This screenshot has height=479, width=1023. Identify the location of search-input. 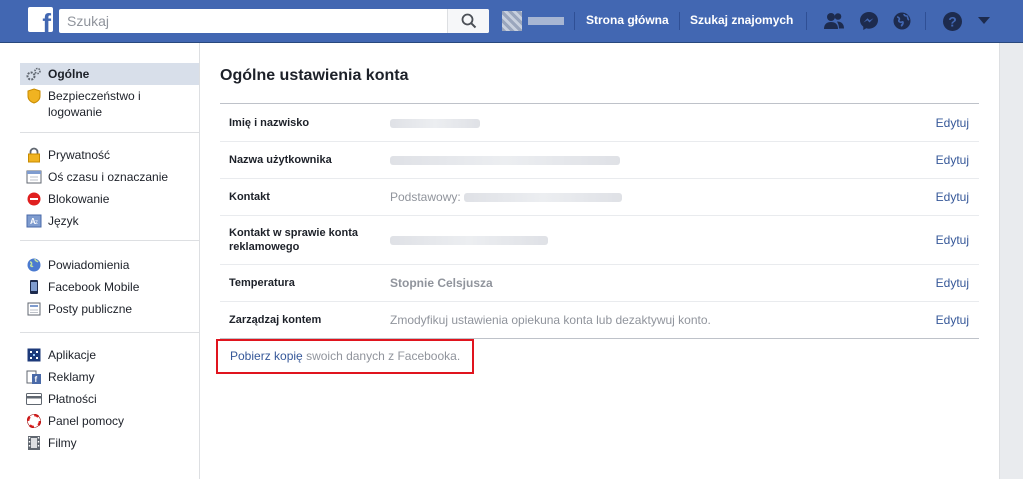
(253, 21).